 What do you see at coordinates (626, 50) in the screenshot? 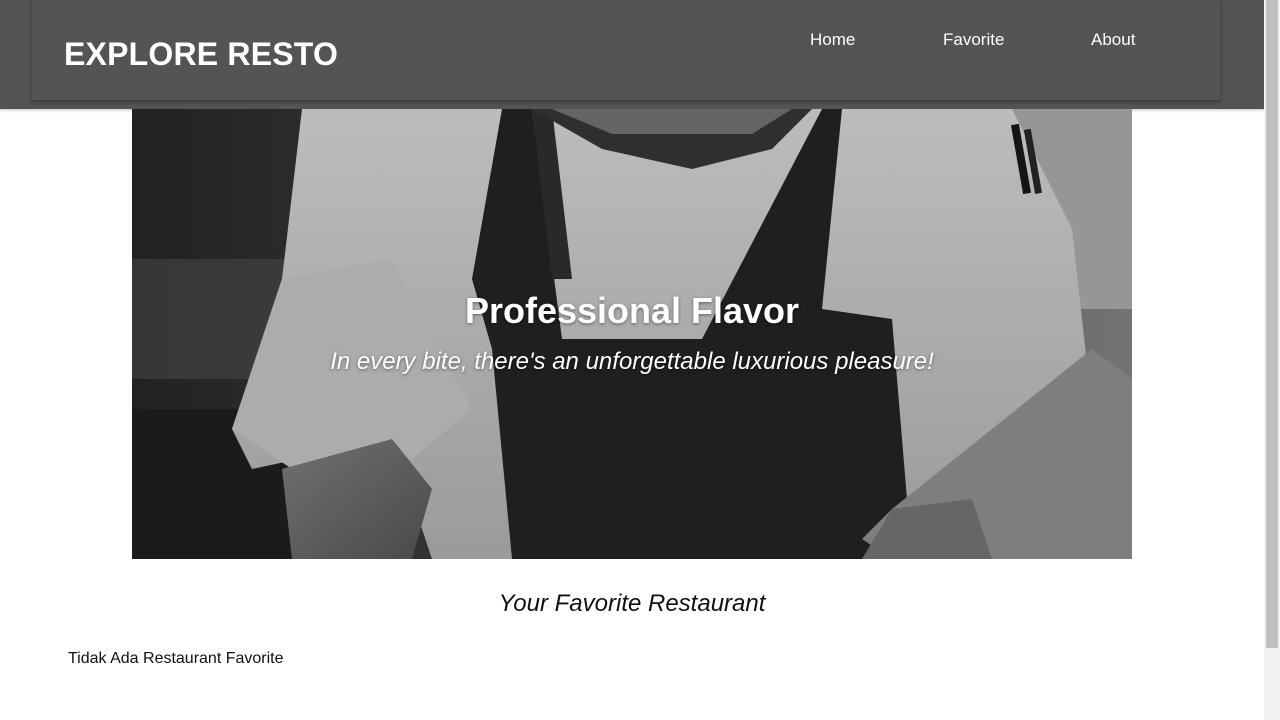
I see `app-bar-inner: EXPLORE RESTO Home Favorite About` at bounding box center [626, 50].